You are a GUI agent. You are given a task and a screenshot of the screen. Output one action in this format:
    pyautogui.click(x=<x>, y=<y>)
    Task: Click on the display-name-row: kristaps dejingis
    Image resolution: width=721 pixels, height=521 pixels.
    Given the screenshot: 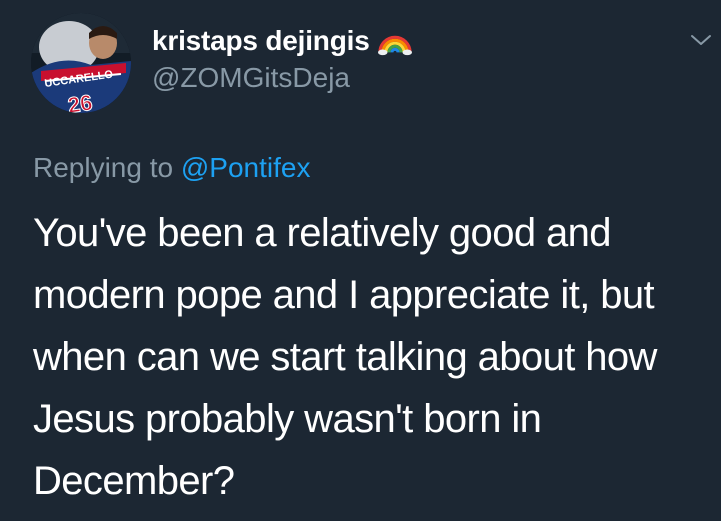 What is the action you would take?
    pyautogui.click(x=282, y=41)
    